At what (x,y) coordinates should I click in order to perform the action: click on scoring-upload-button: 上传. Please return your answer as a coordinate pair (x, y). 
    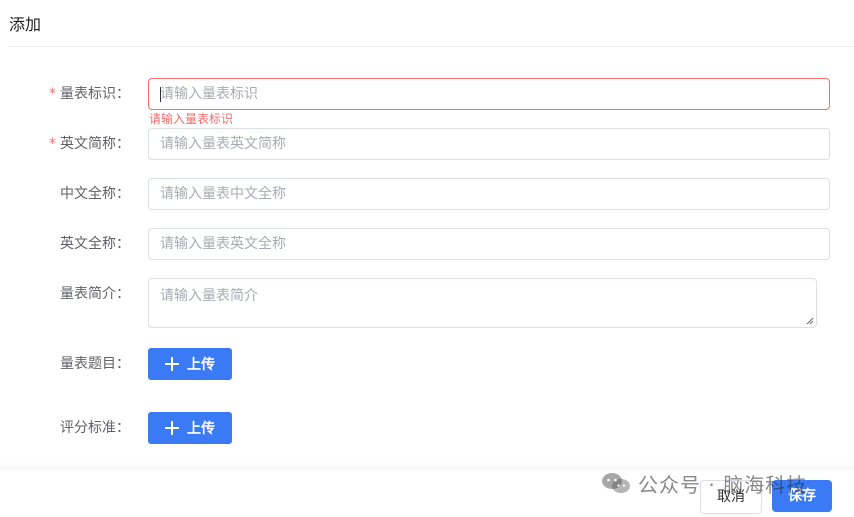
    Looking at the image, I should click on (190, 428).